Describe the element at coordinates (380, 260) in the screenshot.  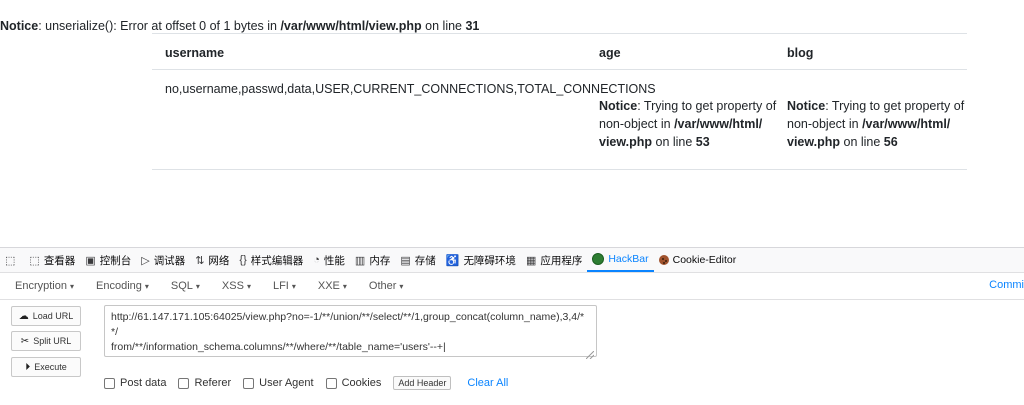
I see `tab-label: 内存` at that location.